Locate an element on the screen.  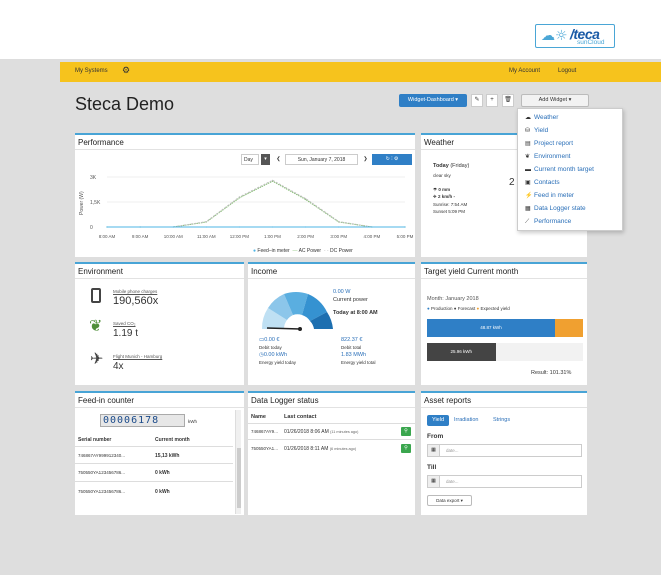
counter-unit: kWh is located at coordinates (192, 421).